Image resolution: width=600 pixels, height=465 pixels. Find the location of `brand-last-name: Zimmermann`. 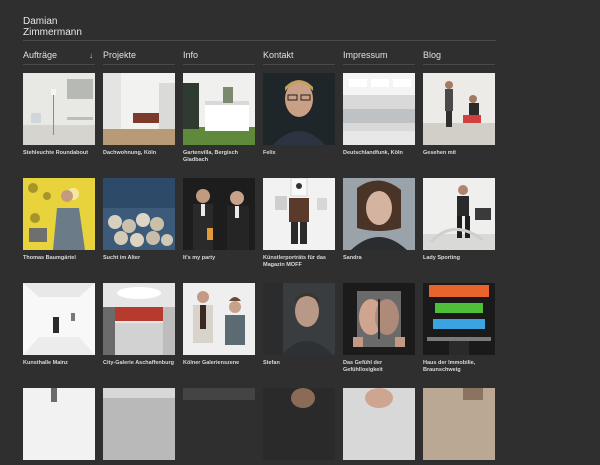

brand-last-name: Zimmermann is located at coordinates (52, 32).